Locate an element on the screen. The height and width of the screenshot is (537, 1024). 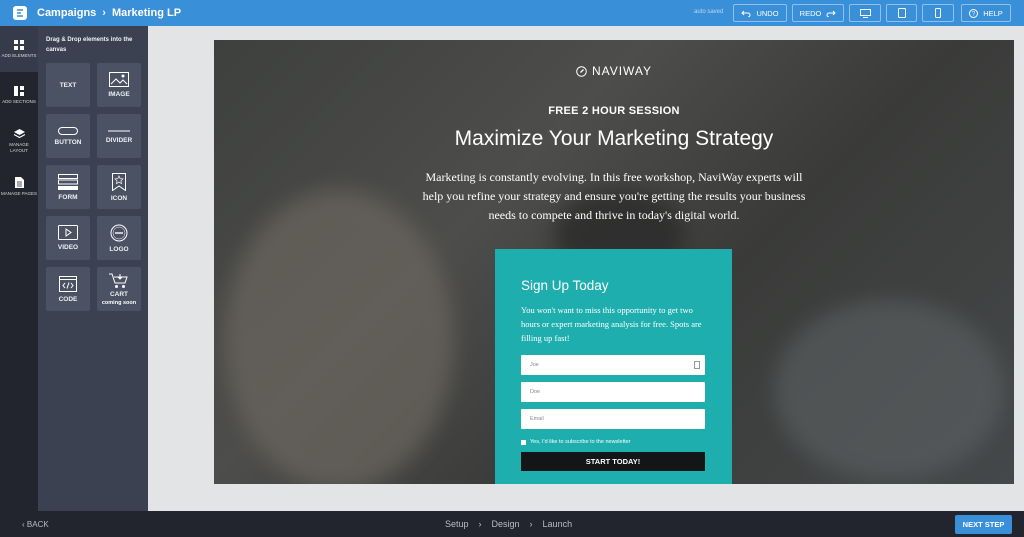
bottom-bar: ‹ BACK Setup › Design › Launch NEXT STEP is located at coordinates (512, 524).